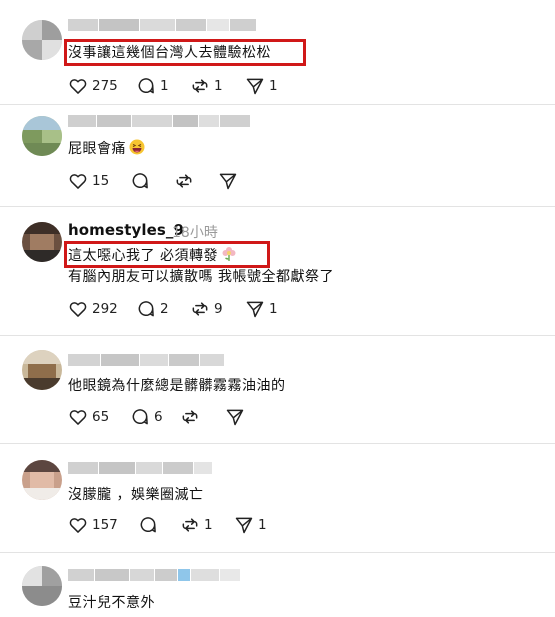 The height and width of the screenshot is (617, 555). I want to click on comment-text: 沒事讓這幾個台灣人去體驗松松, so click(169, 53).